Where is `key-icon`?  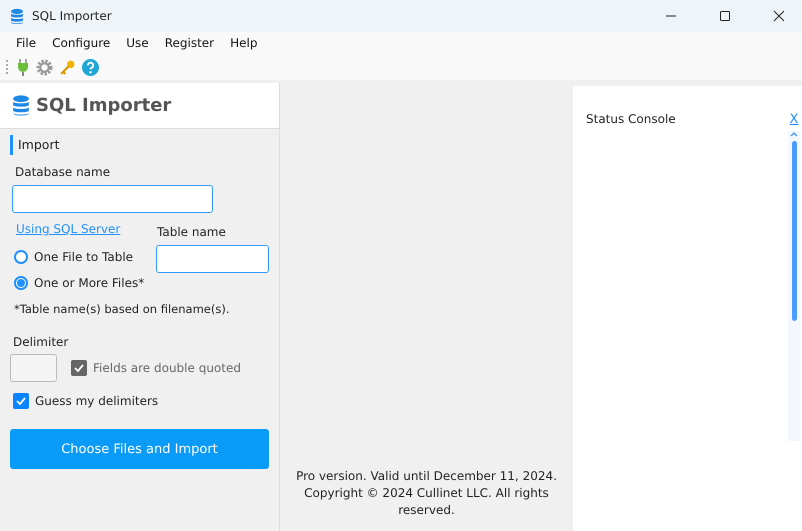
key-icon is located at coordinates (67, 67).